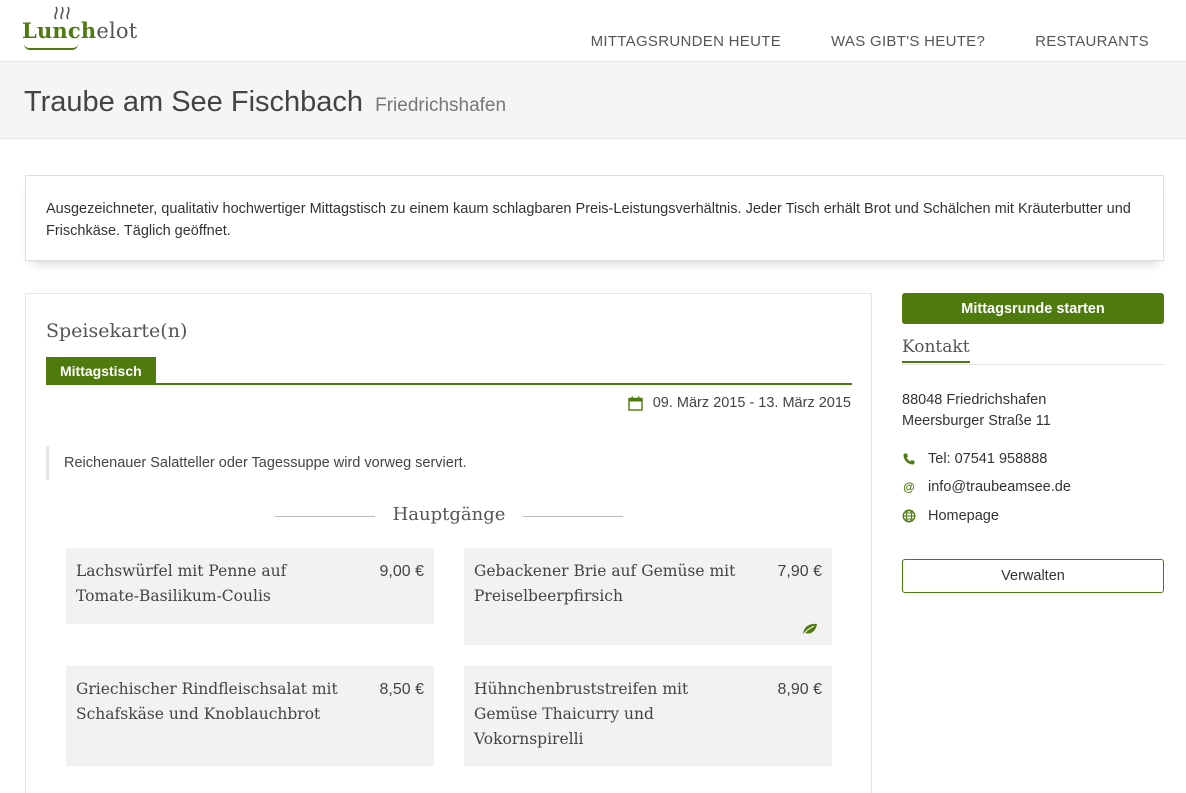 This screenshot has width=1186, height=793. I want to click on contact-heading: Kontakt, so click(936, 350).